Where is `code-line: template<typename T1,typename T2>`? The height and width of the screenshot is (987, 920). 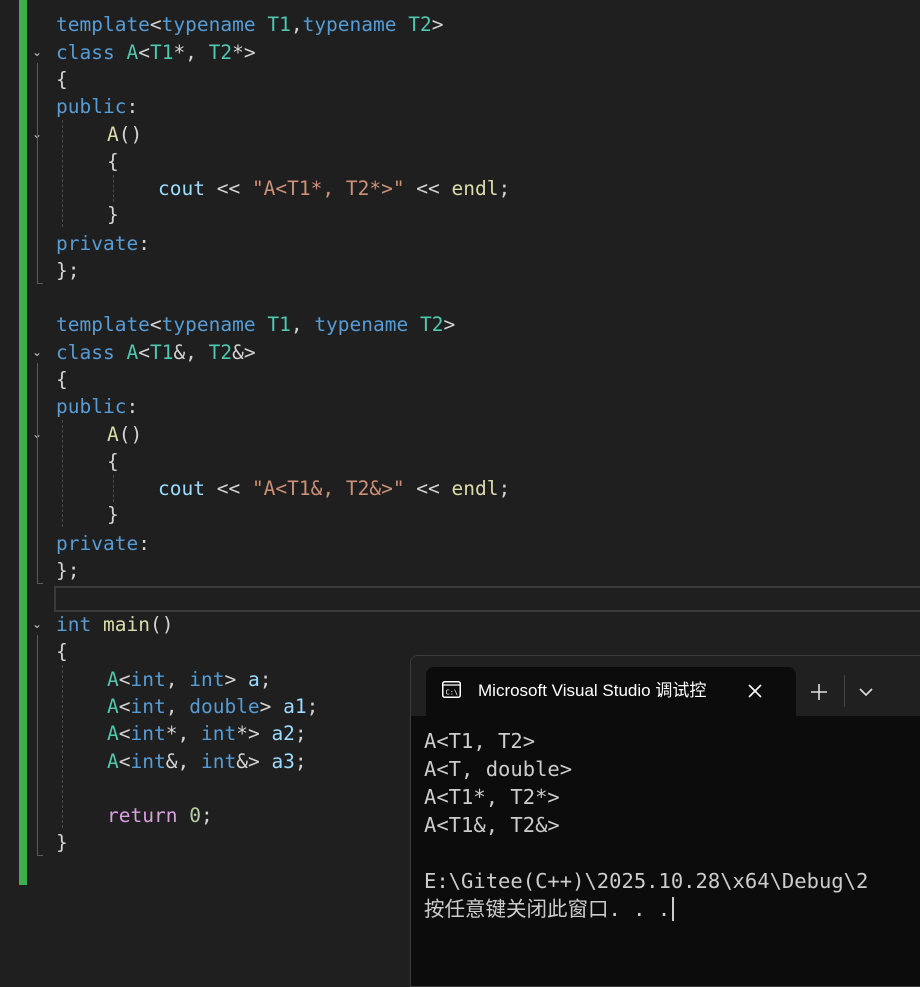 code-line: template<typename T1,typename T2> is located at coordinates (249, 24).